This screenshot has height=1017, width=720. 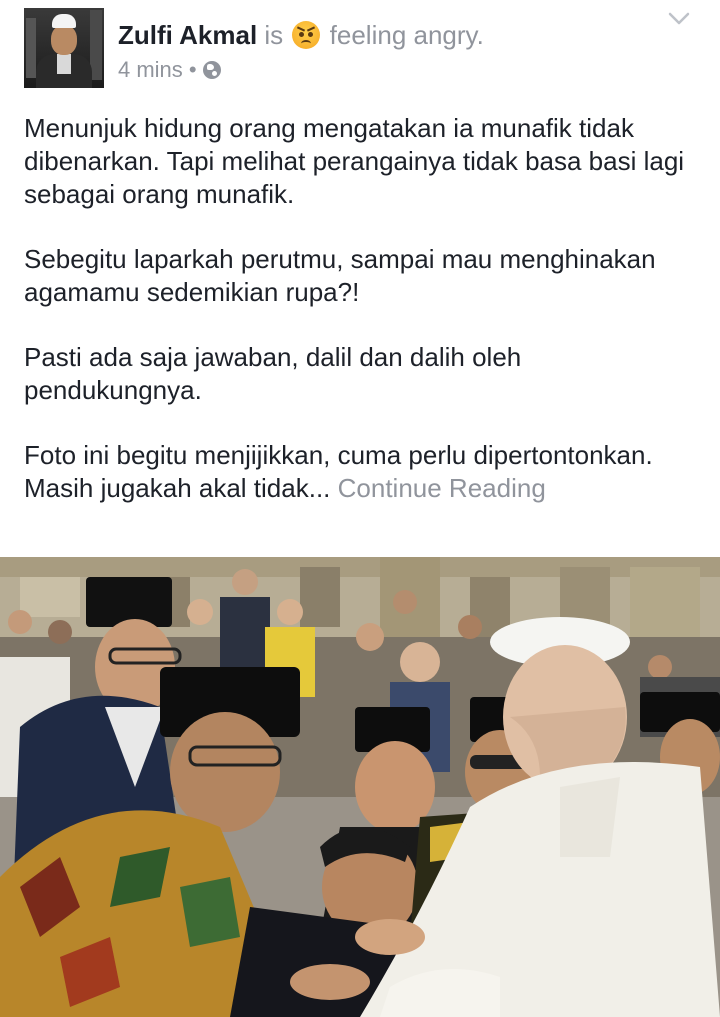 I want to click on is-word: is, so click(x=274, y=35).